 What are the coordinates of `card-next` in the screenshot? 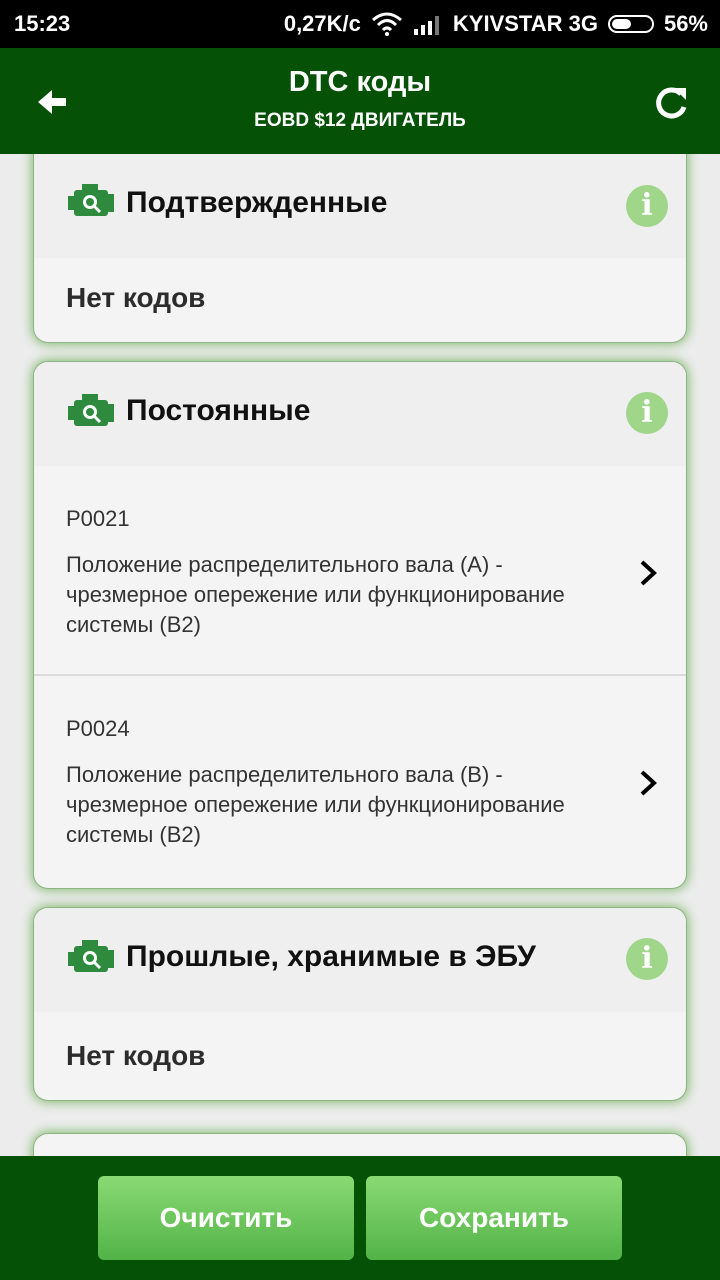 It's located at (360, 1145).